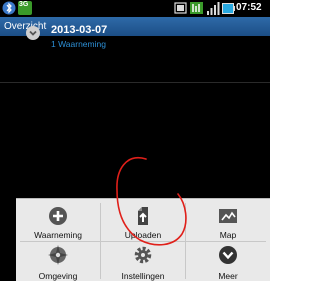 The image size is (320, 281). I want to click on annotation-circle, so click(151, 201).